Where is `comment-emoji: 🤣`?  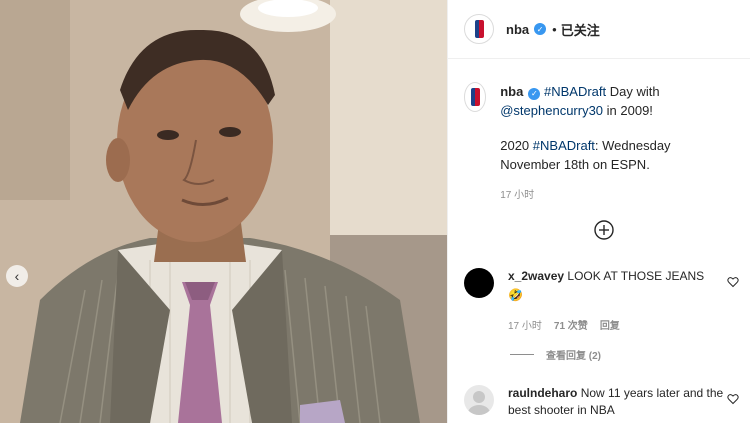 comment-emoji: 🤣 is located at coordinates (515, 295).